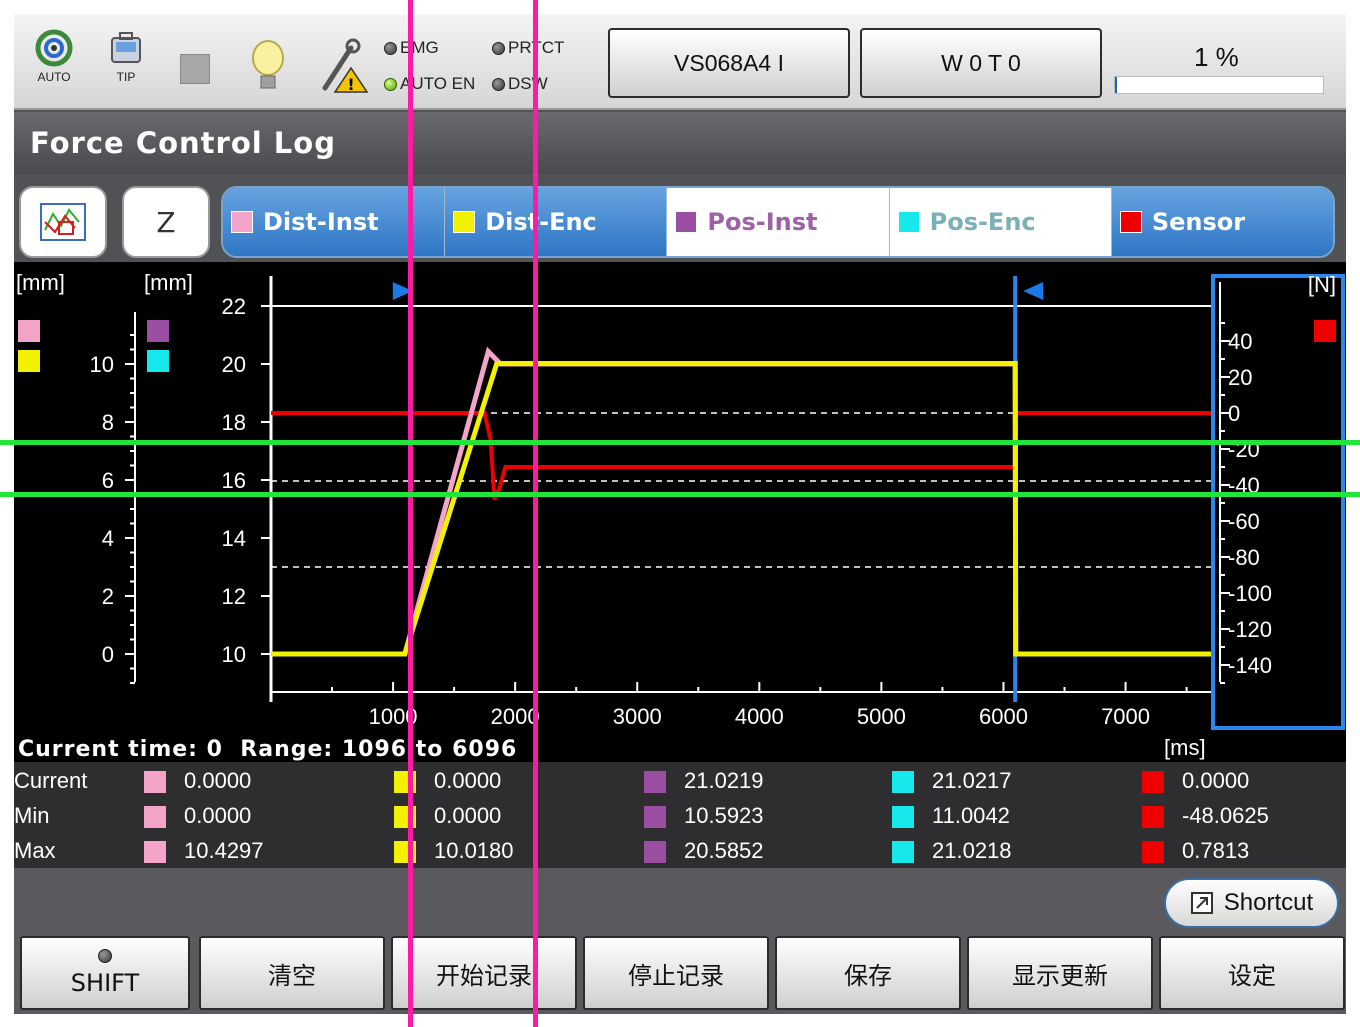 The width and height of the screenshot is (1360, 1027). Describe the element at coordinates (108, 422) in the screenshot. I see `left-tick-label: 8` at that location.